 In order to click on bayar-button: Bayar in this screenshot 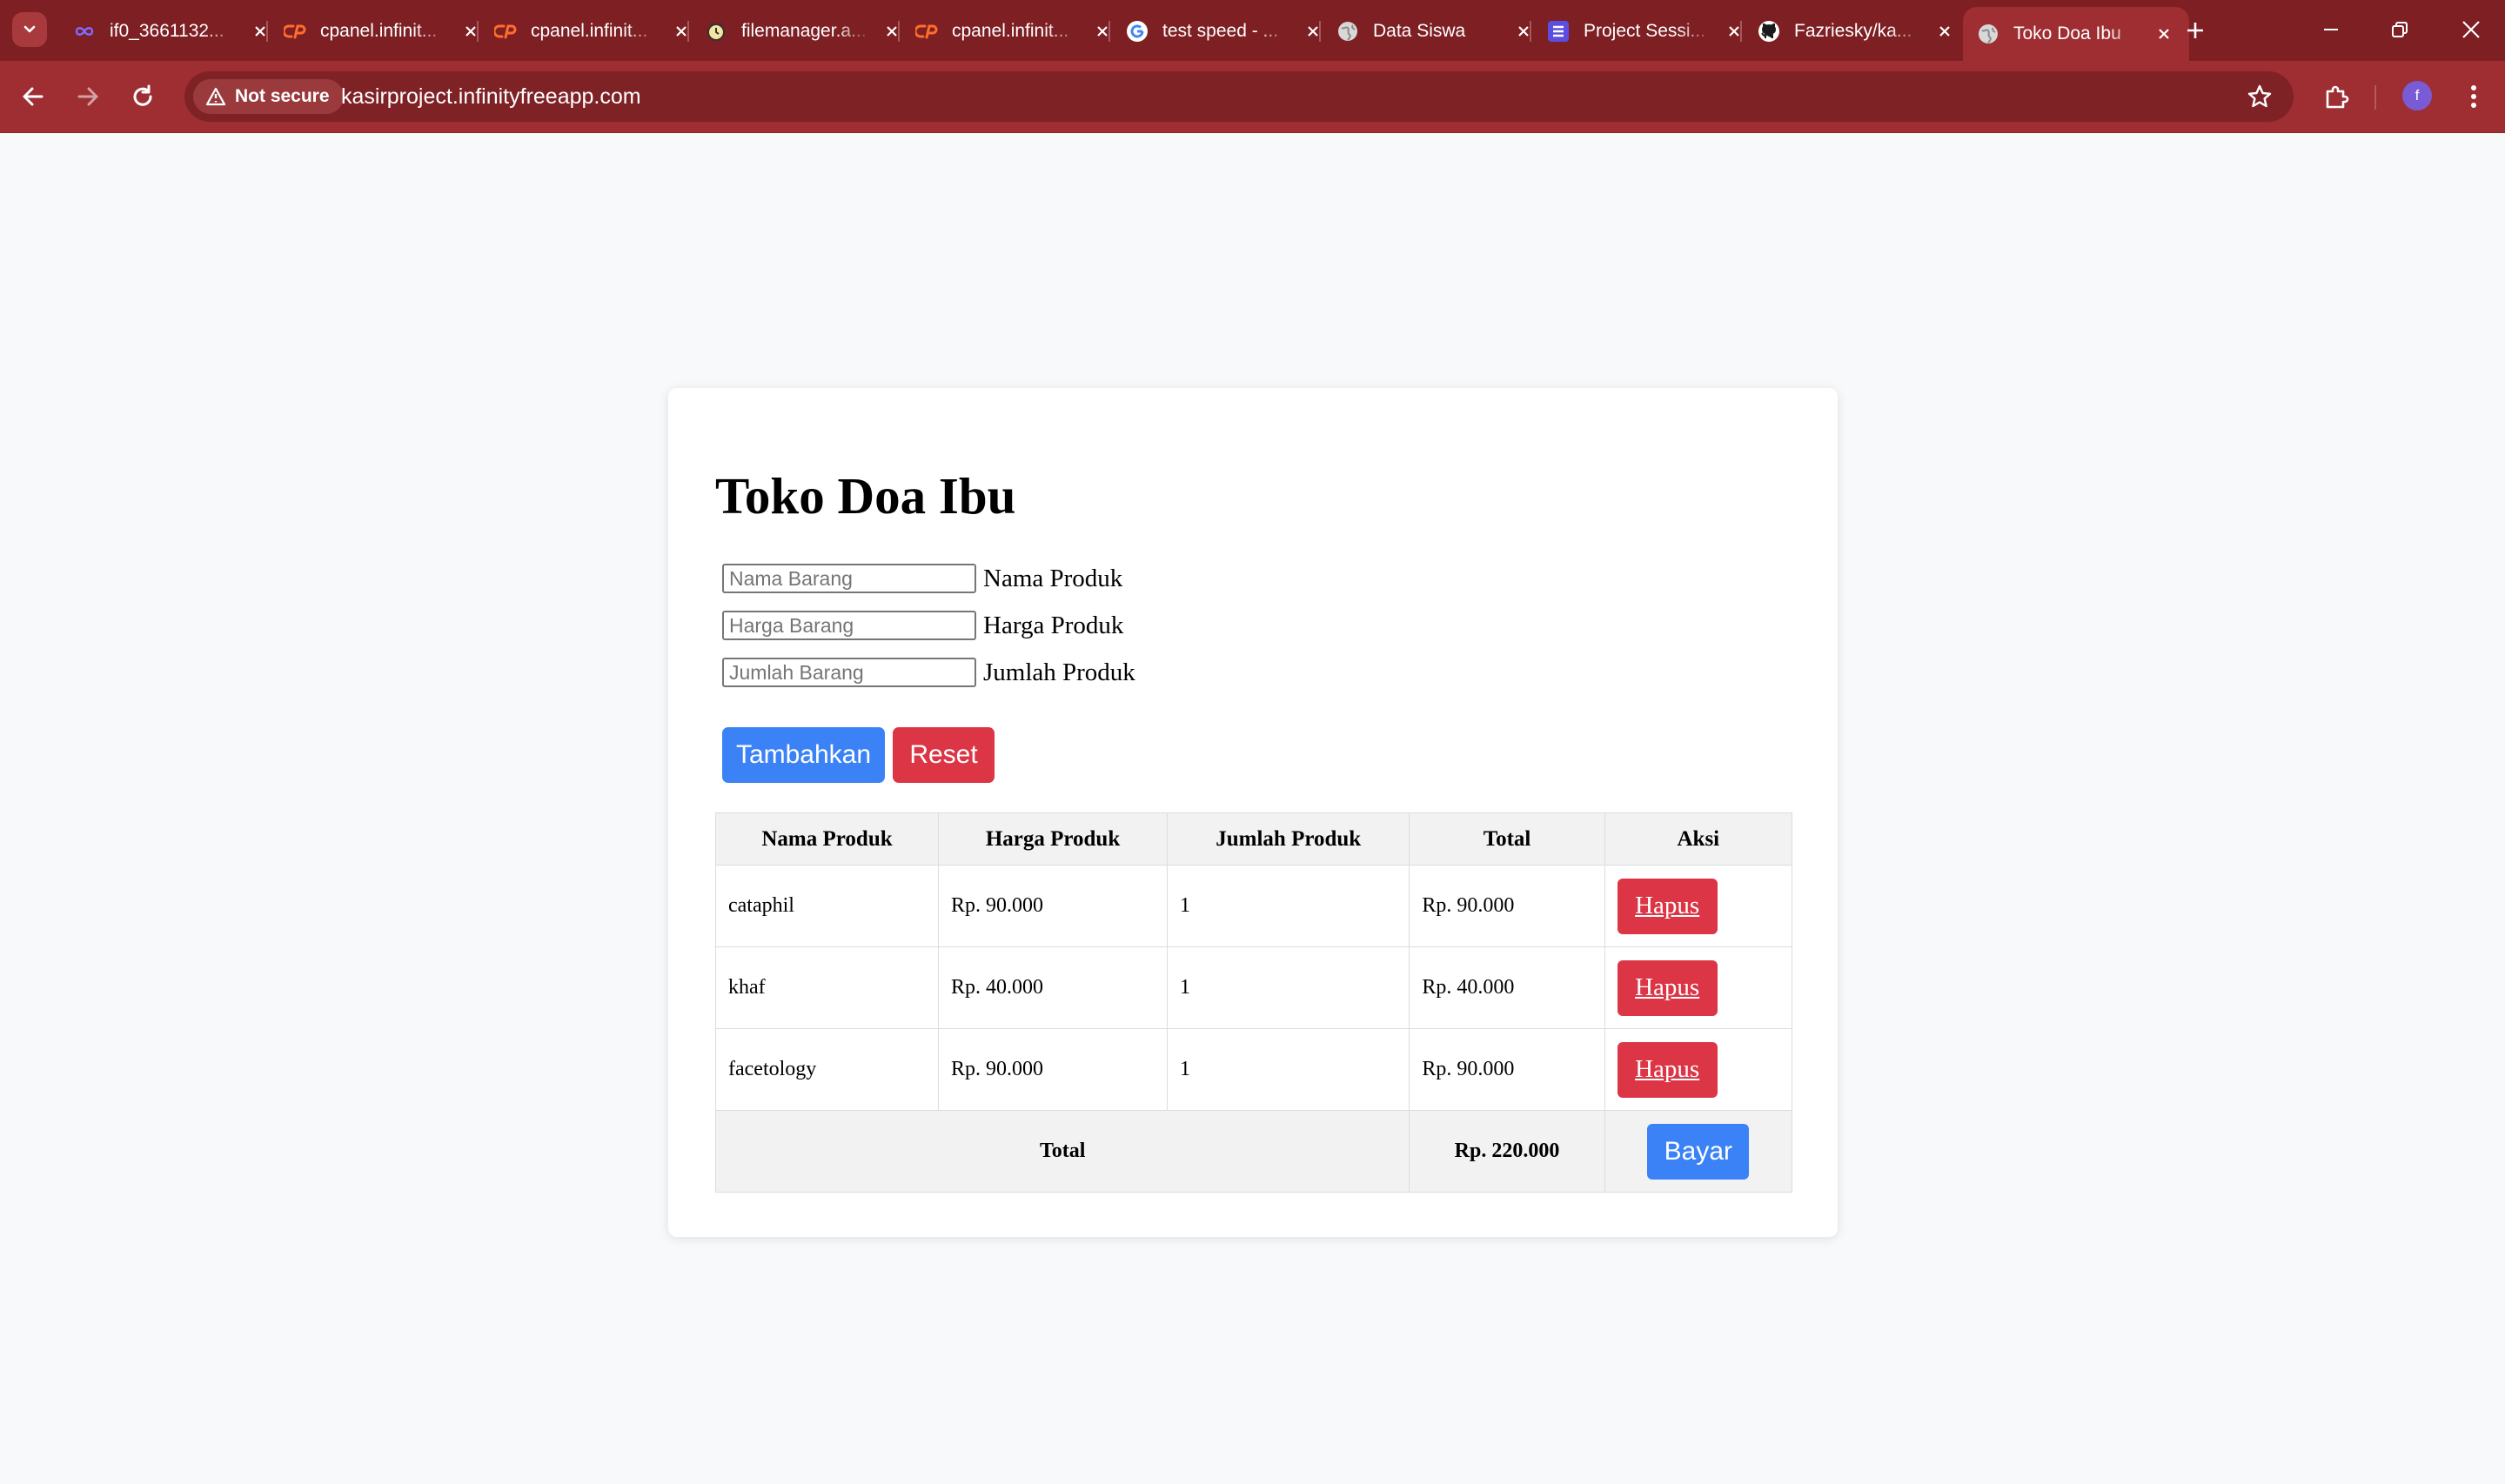, I will do `click(1698, 1151)`.